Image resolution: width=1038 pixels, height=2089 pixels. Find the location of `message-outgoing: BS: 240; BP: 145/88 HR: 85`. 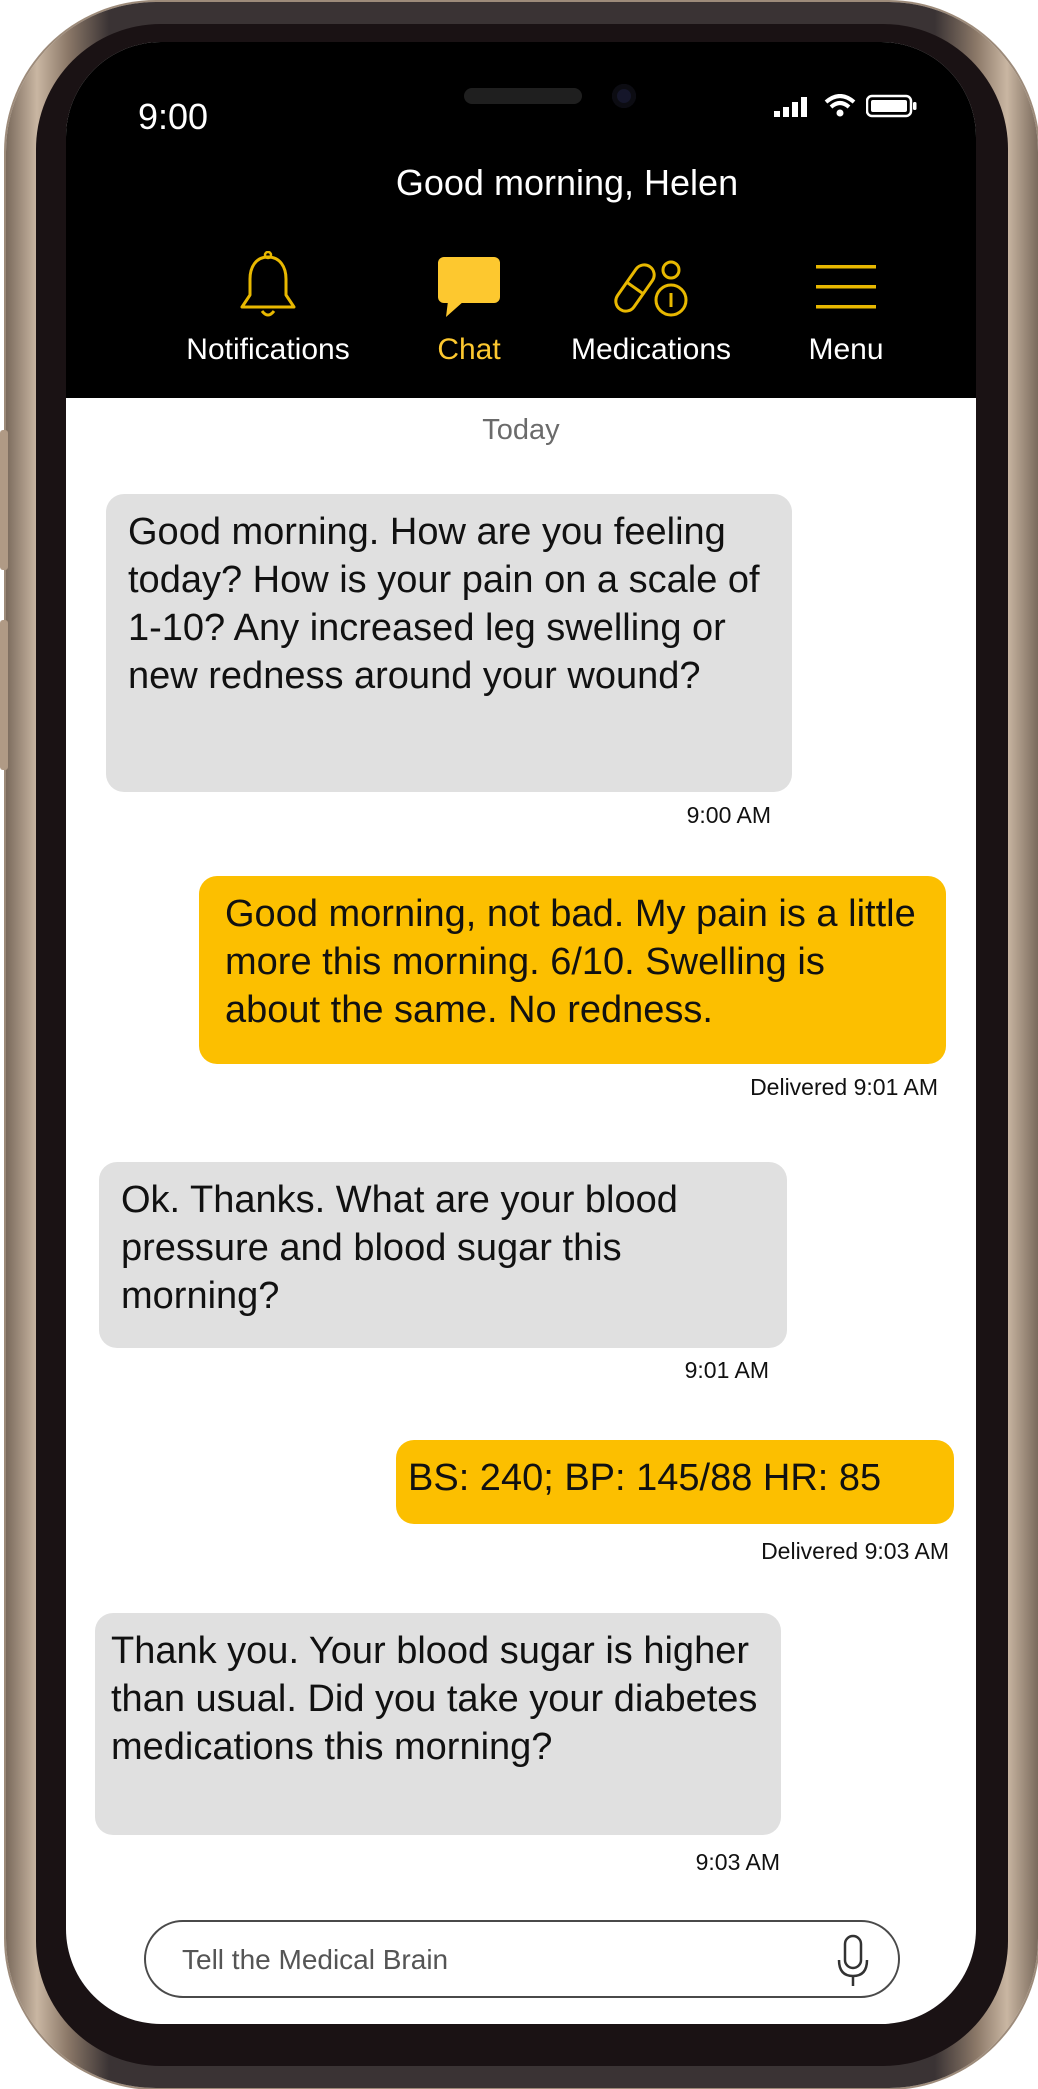

message-outgoing: BS: 240; BP: 145/88 HR: 85 is located at coordinates (675, 1482).